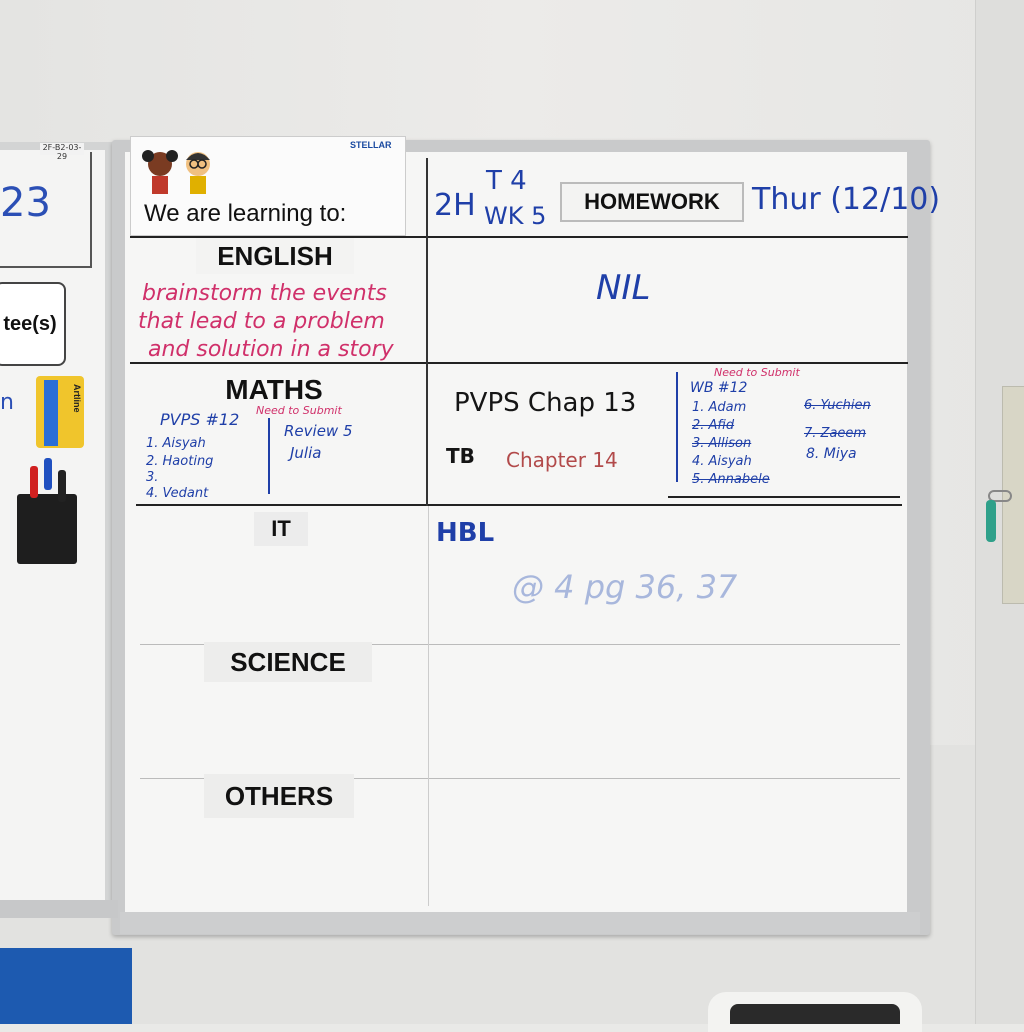  Describe the element at coordinates (625, 587) in the screenshot. I see `it-homework-note: @ 4 pg 36, 37` at that location.